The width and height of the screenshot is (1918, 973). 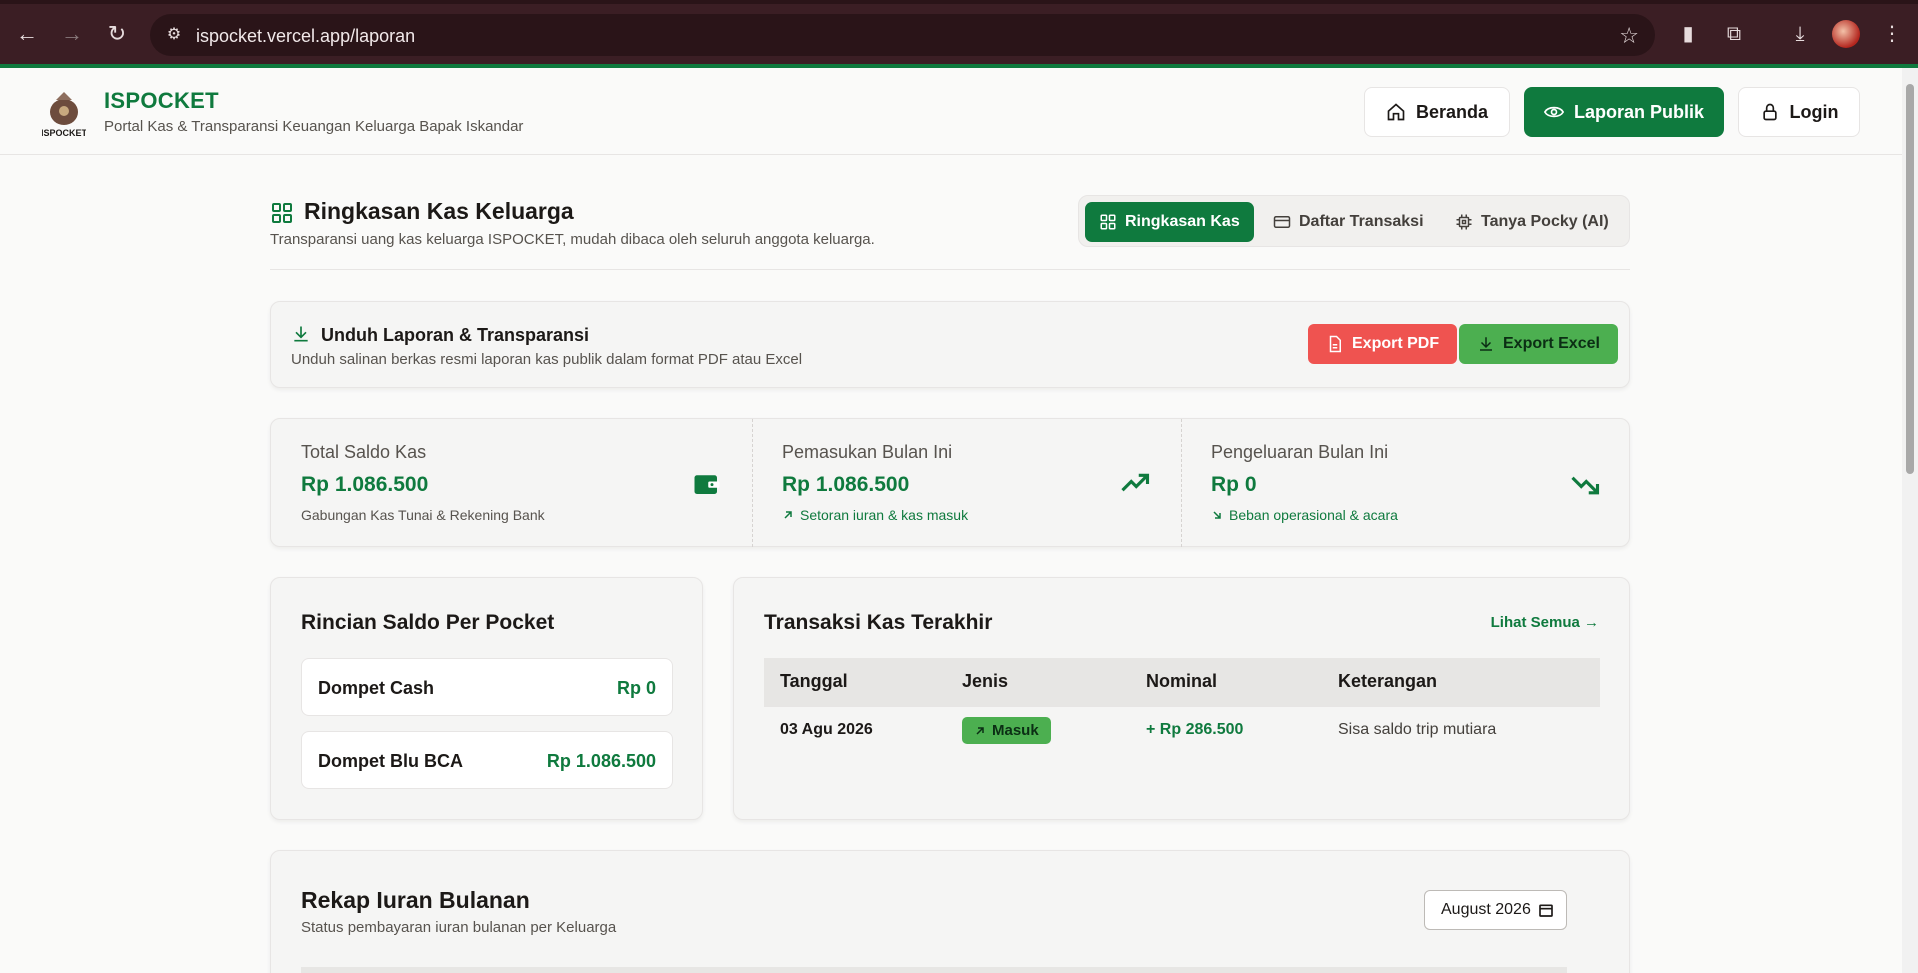 I want to click on stat-value: Rp 0, so click(x=1234, y=484).